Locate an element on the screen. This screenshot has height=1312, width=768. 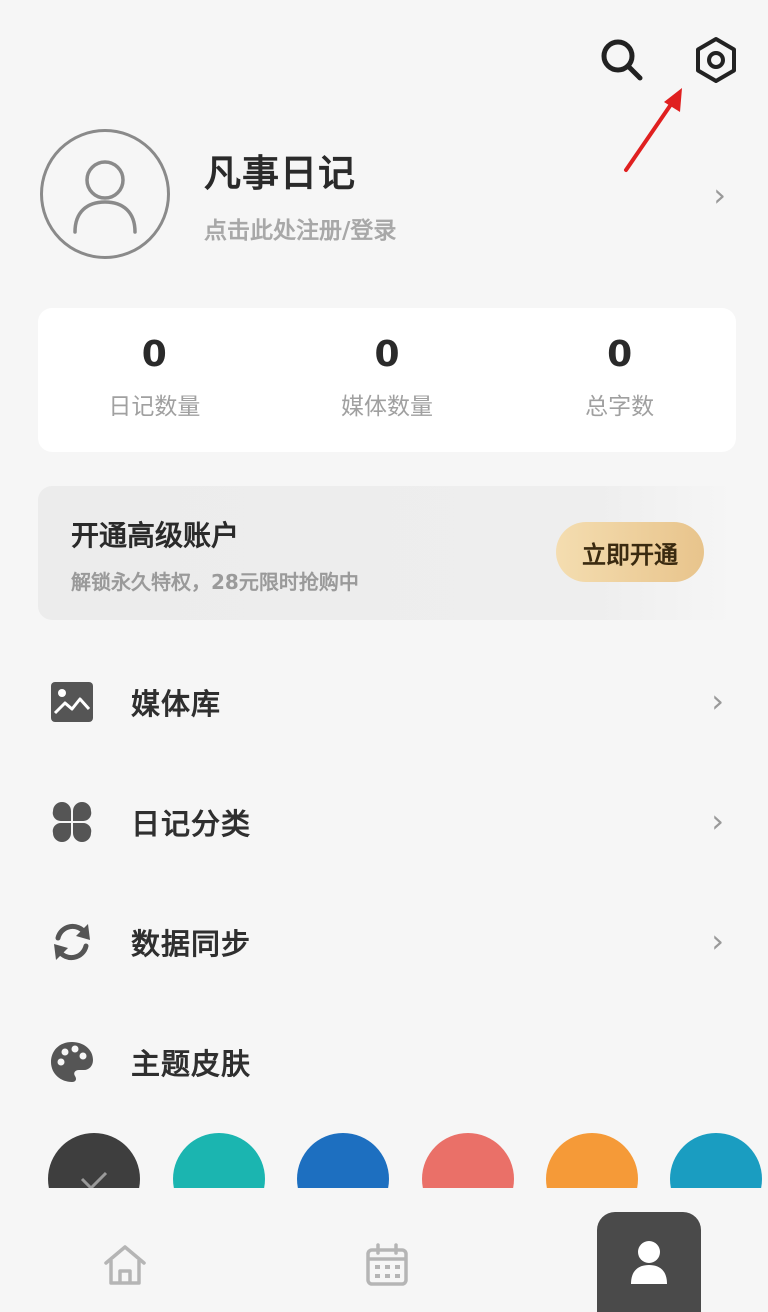
theme-swatch-orange is located at coordinates (592, 1160).